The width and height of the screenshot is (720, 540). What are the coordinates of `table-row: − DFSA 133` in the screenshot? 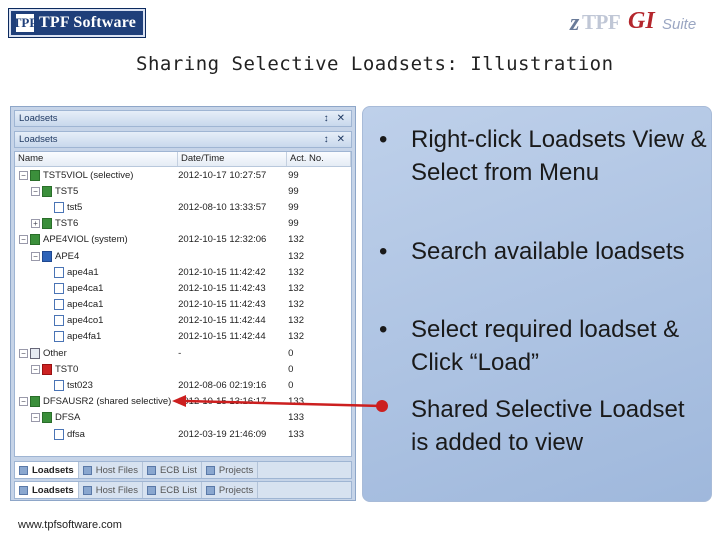 It's located at (183, 418).